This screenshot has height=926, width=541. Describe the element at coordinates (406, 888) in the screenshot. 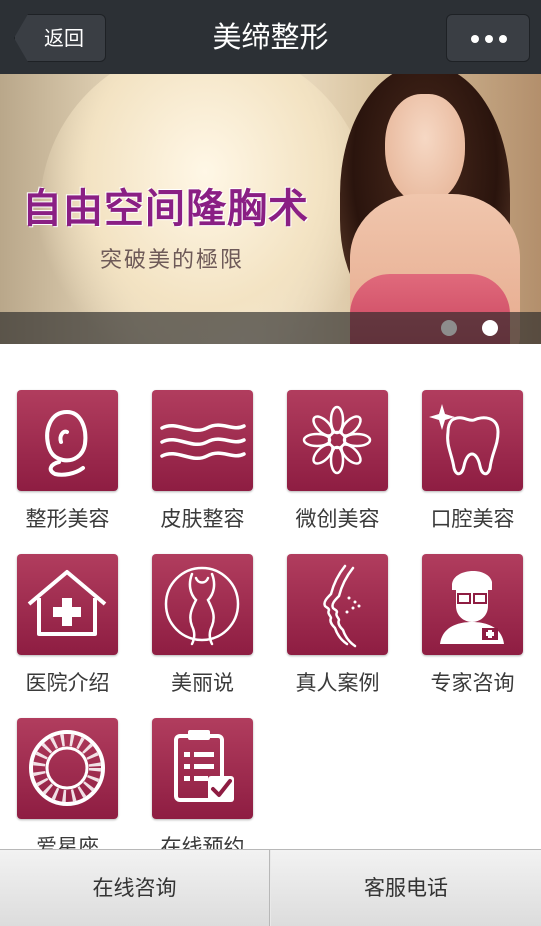

I see `customer-service-phone-button: 客服电话` at that location.